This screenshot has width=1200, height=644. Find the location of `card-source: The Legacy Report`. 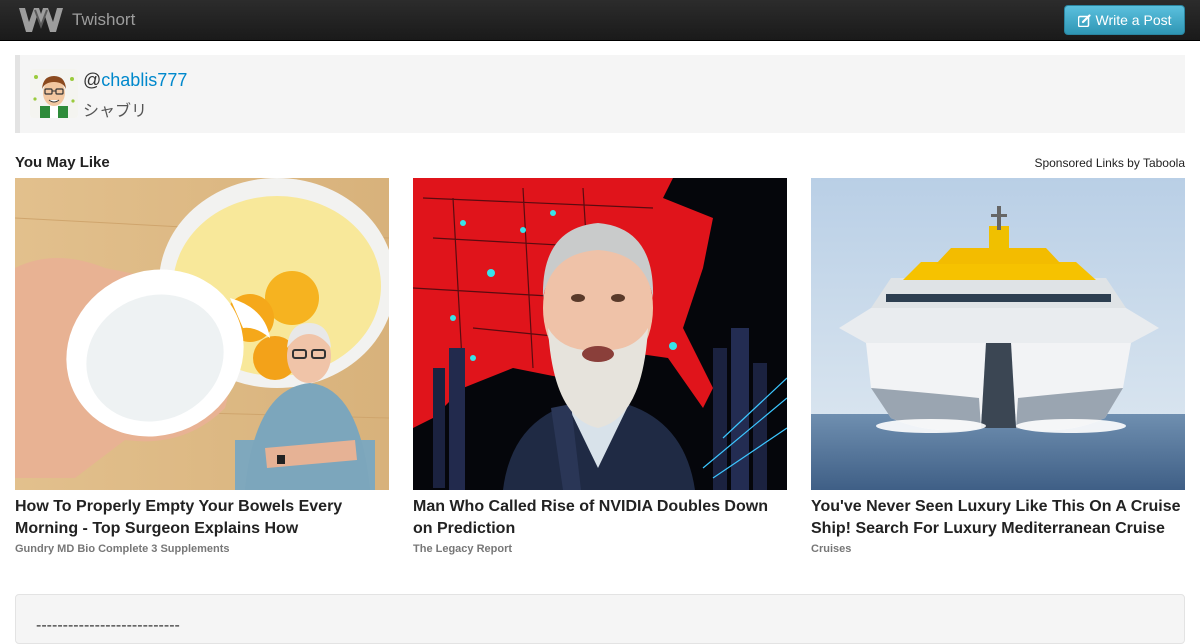

card-source: The Legacy Report is located at coordinates (463, 549).